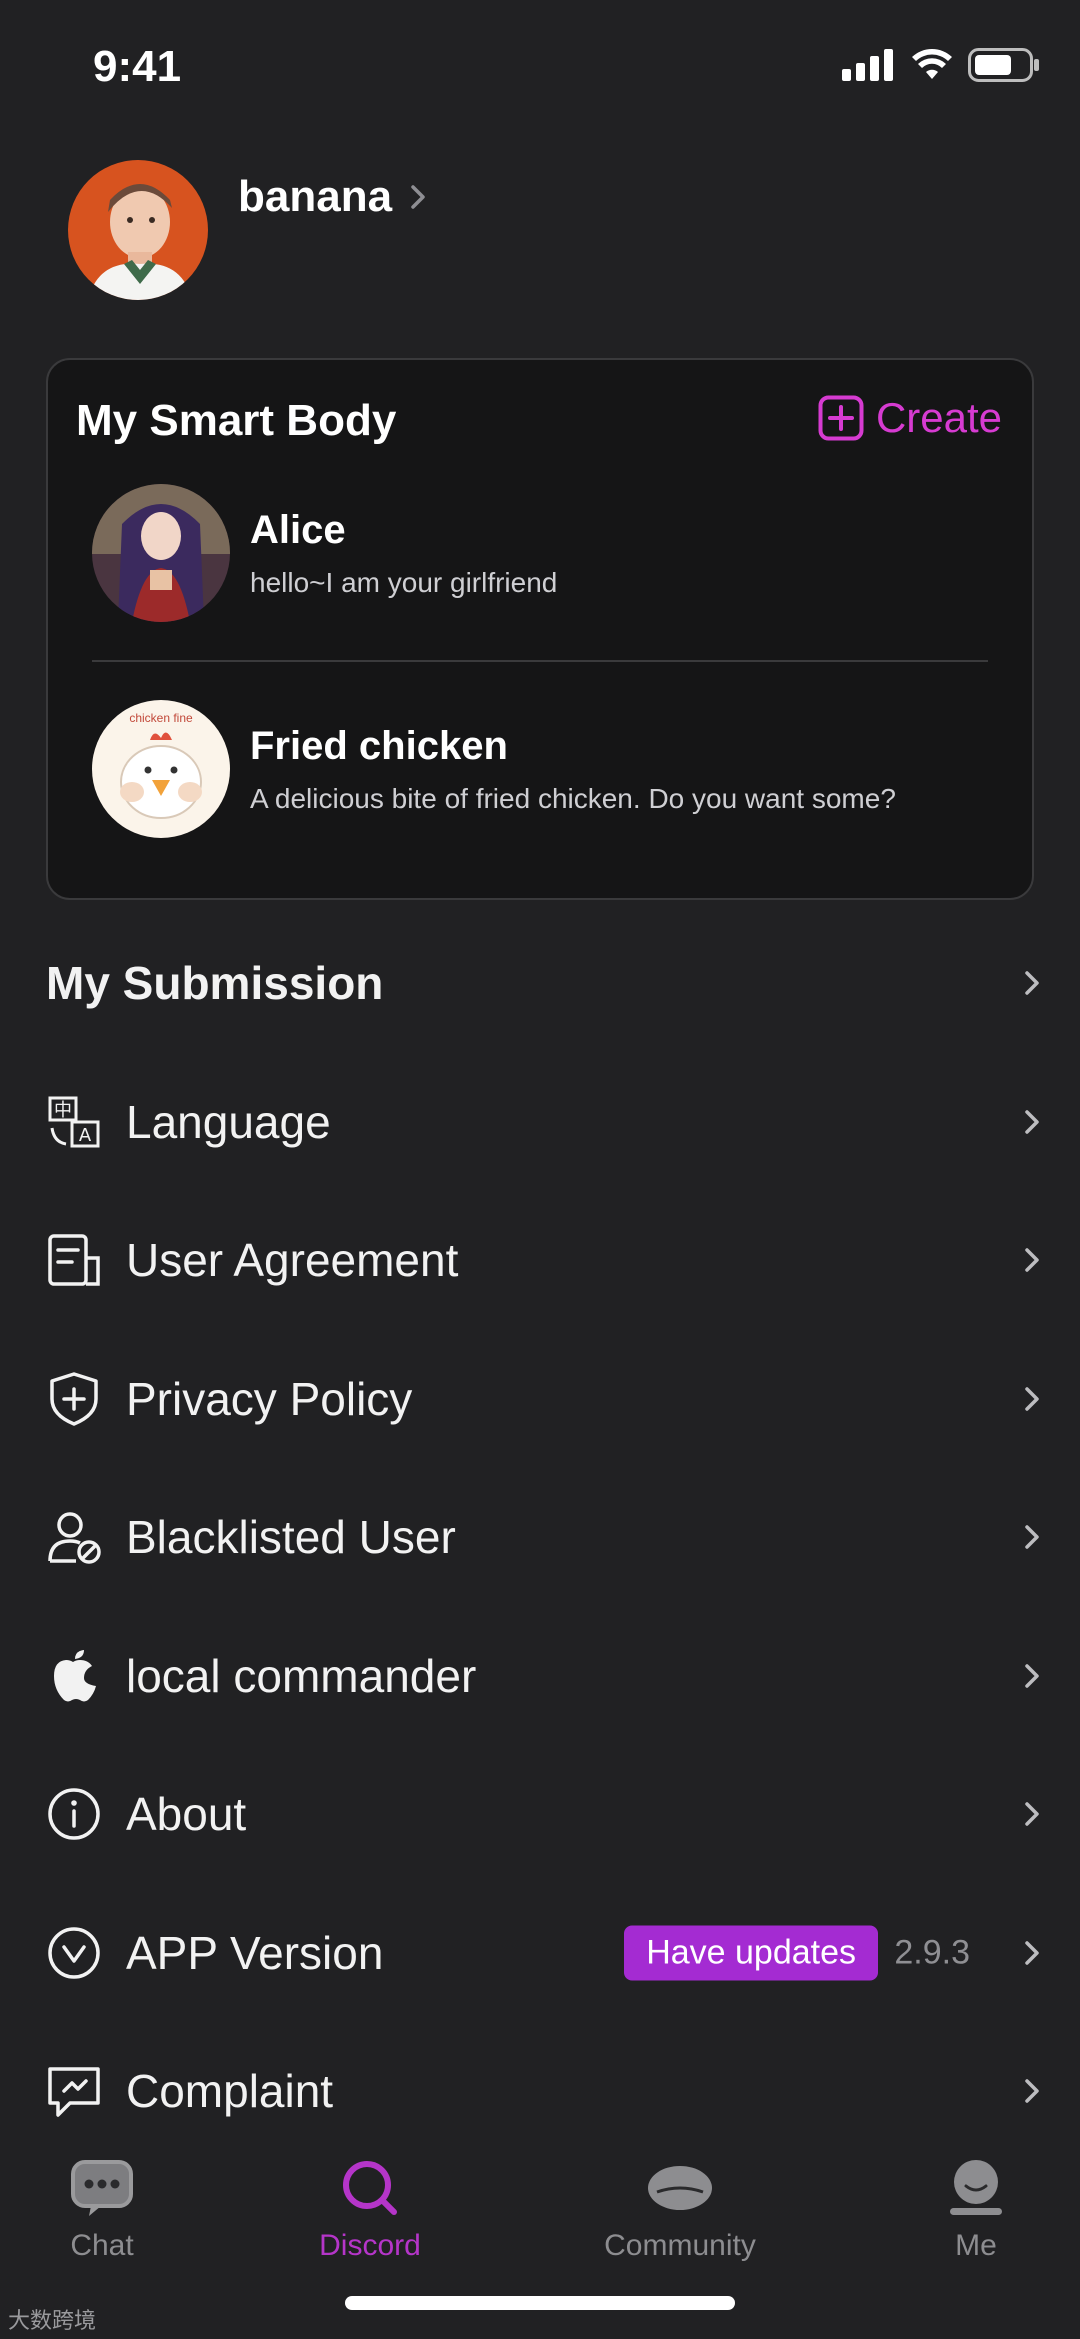 The image size is (1080, 2339). I want to click on svg-text: 中, so click(63, 1110).